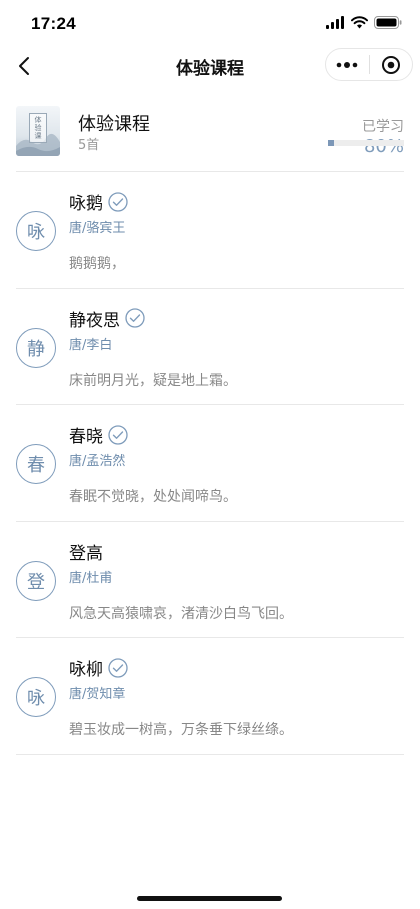  I want to click on progress-label: 已学习, so click(383, 127).